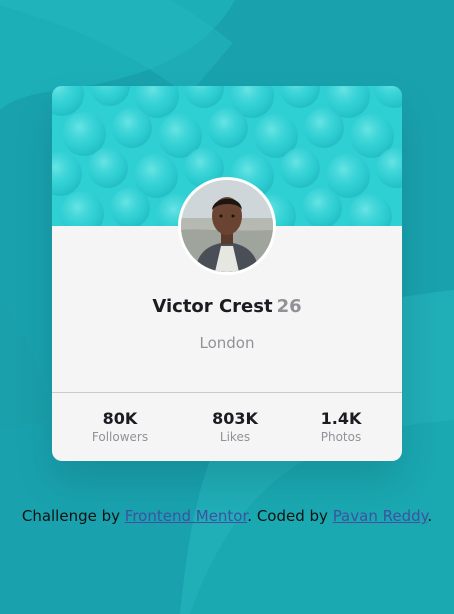 The height and width of the screenshot is (614, 454). I want to click on stat-likes: 803K Likes, so click(235, 426).